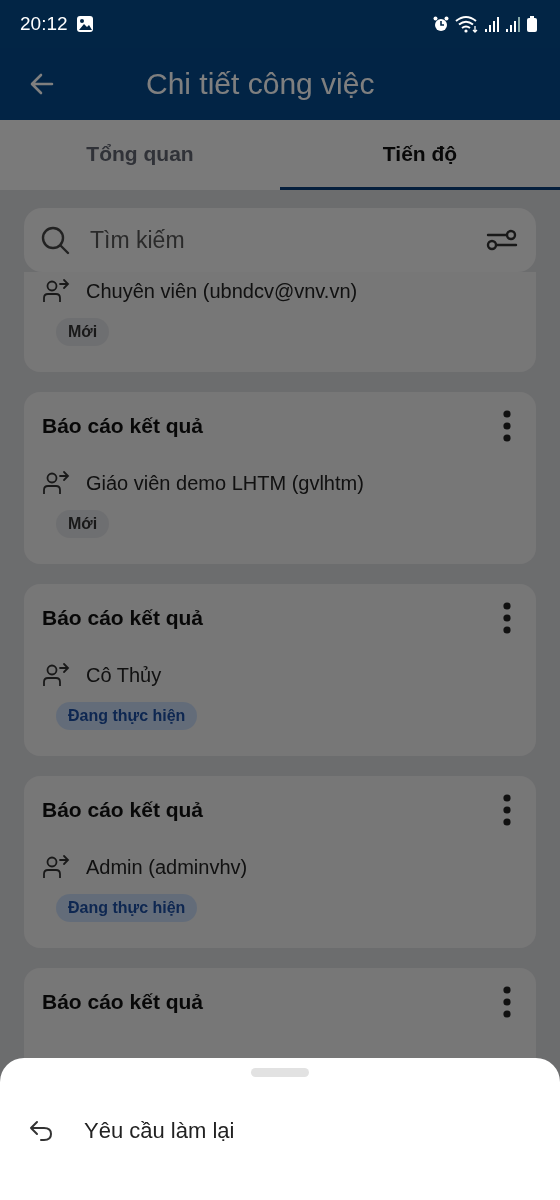  What do you see at coordinates (532, 24) in the screenshot?
I see `battery-icon` at bounding box center [532, 24].